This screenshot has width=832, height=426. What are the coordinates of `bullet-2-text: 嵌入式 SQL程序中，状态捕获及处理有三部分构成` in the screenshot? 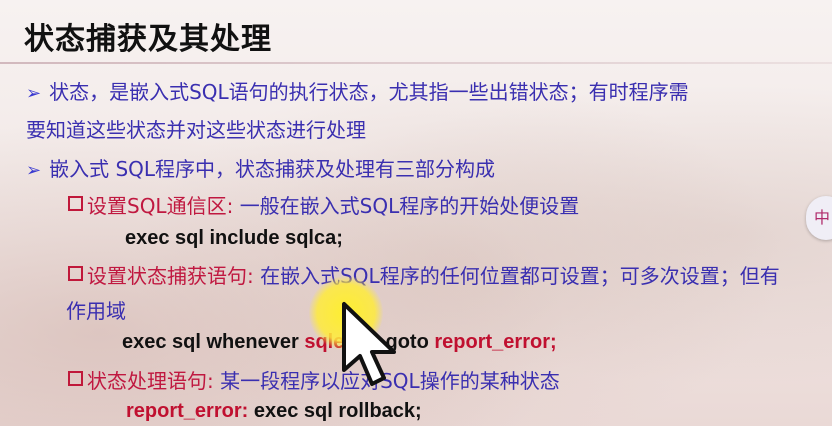 It's located at (272, 169).